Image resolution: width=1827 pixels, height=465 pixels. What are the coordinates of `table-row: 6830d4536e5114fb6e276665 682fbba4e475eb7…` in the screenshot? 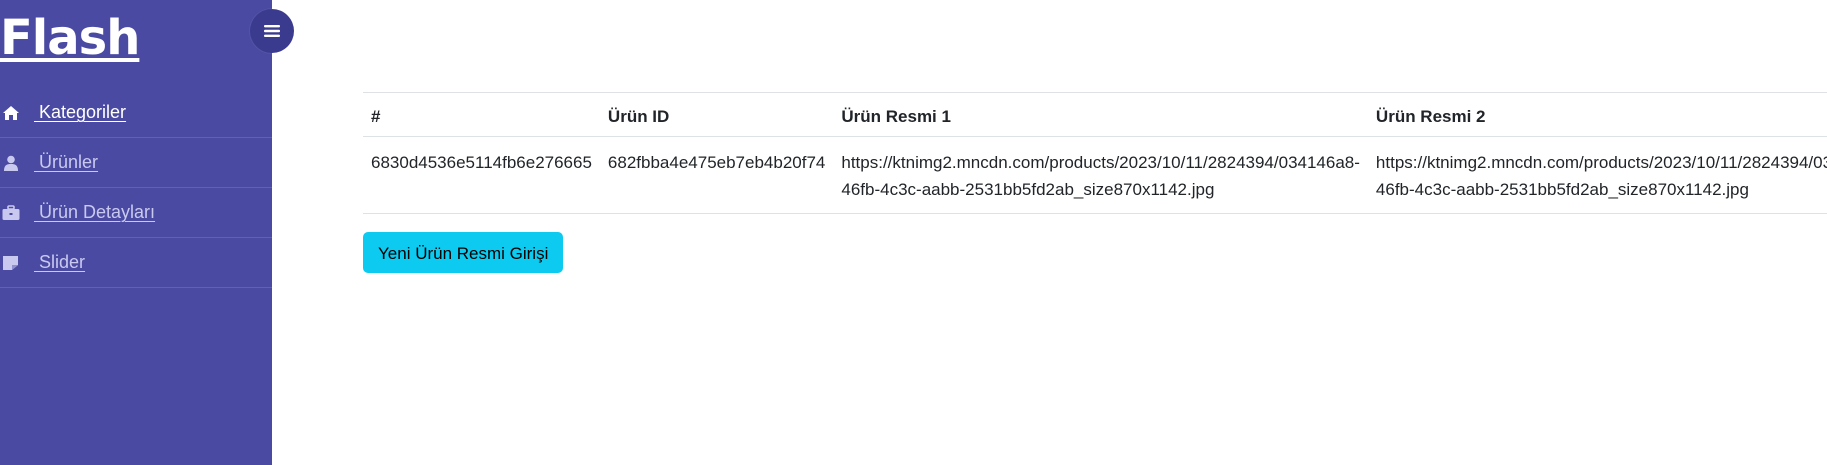 It's located at (1095, 175).